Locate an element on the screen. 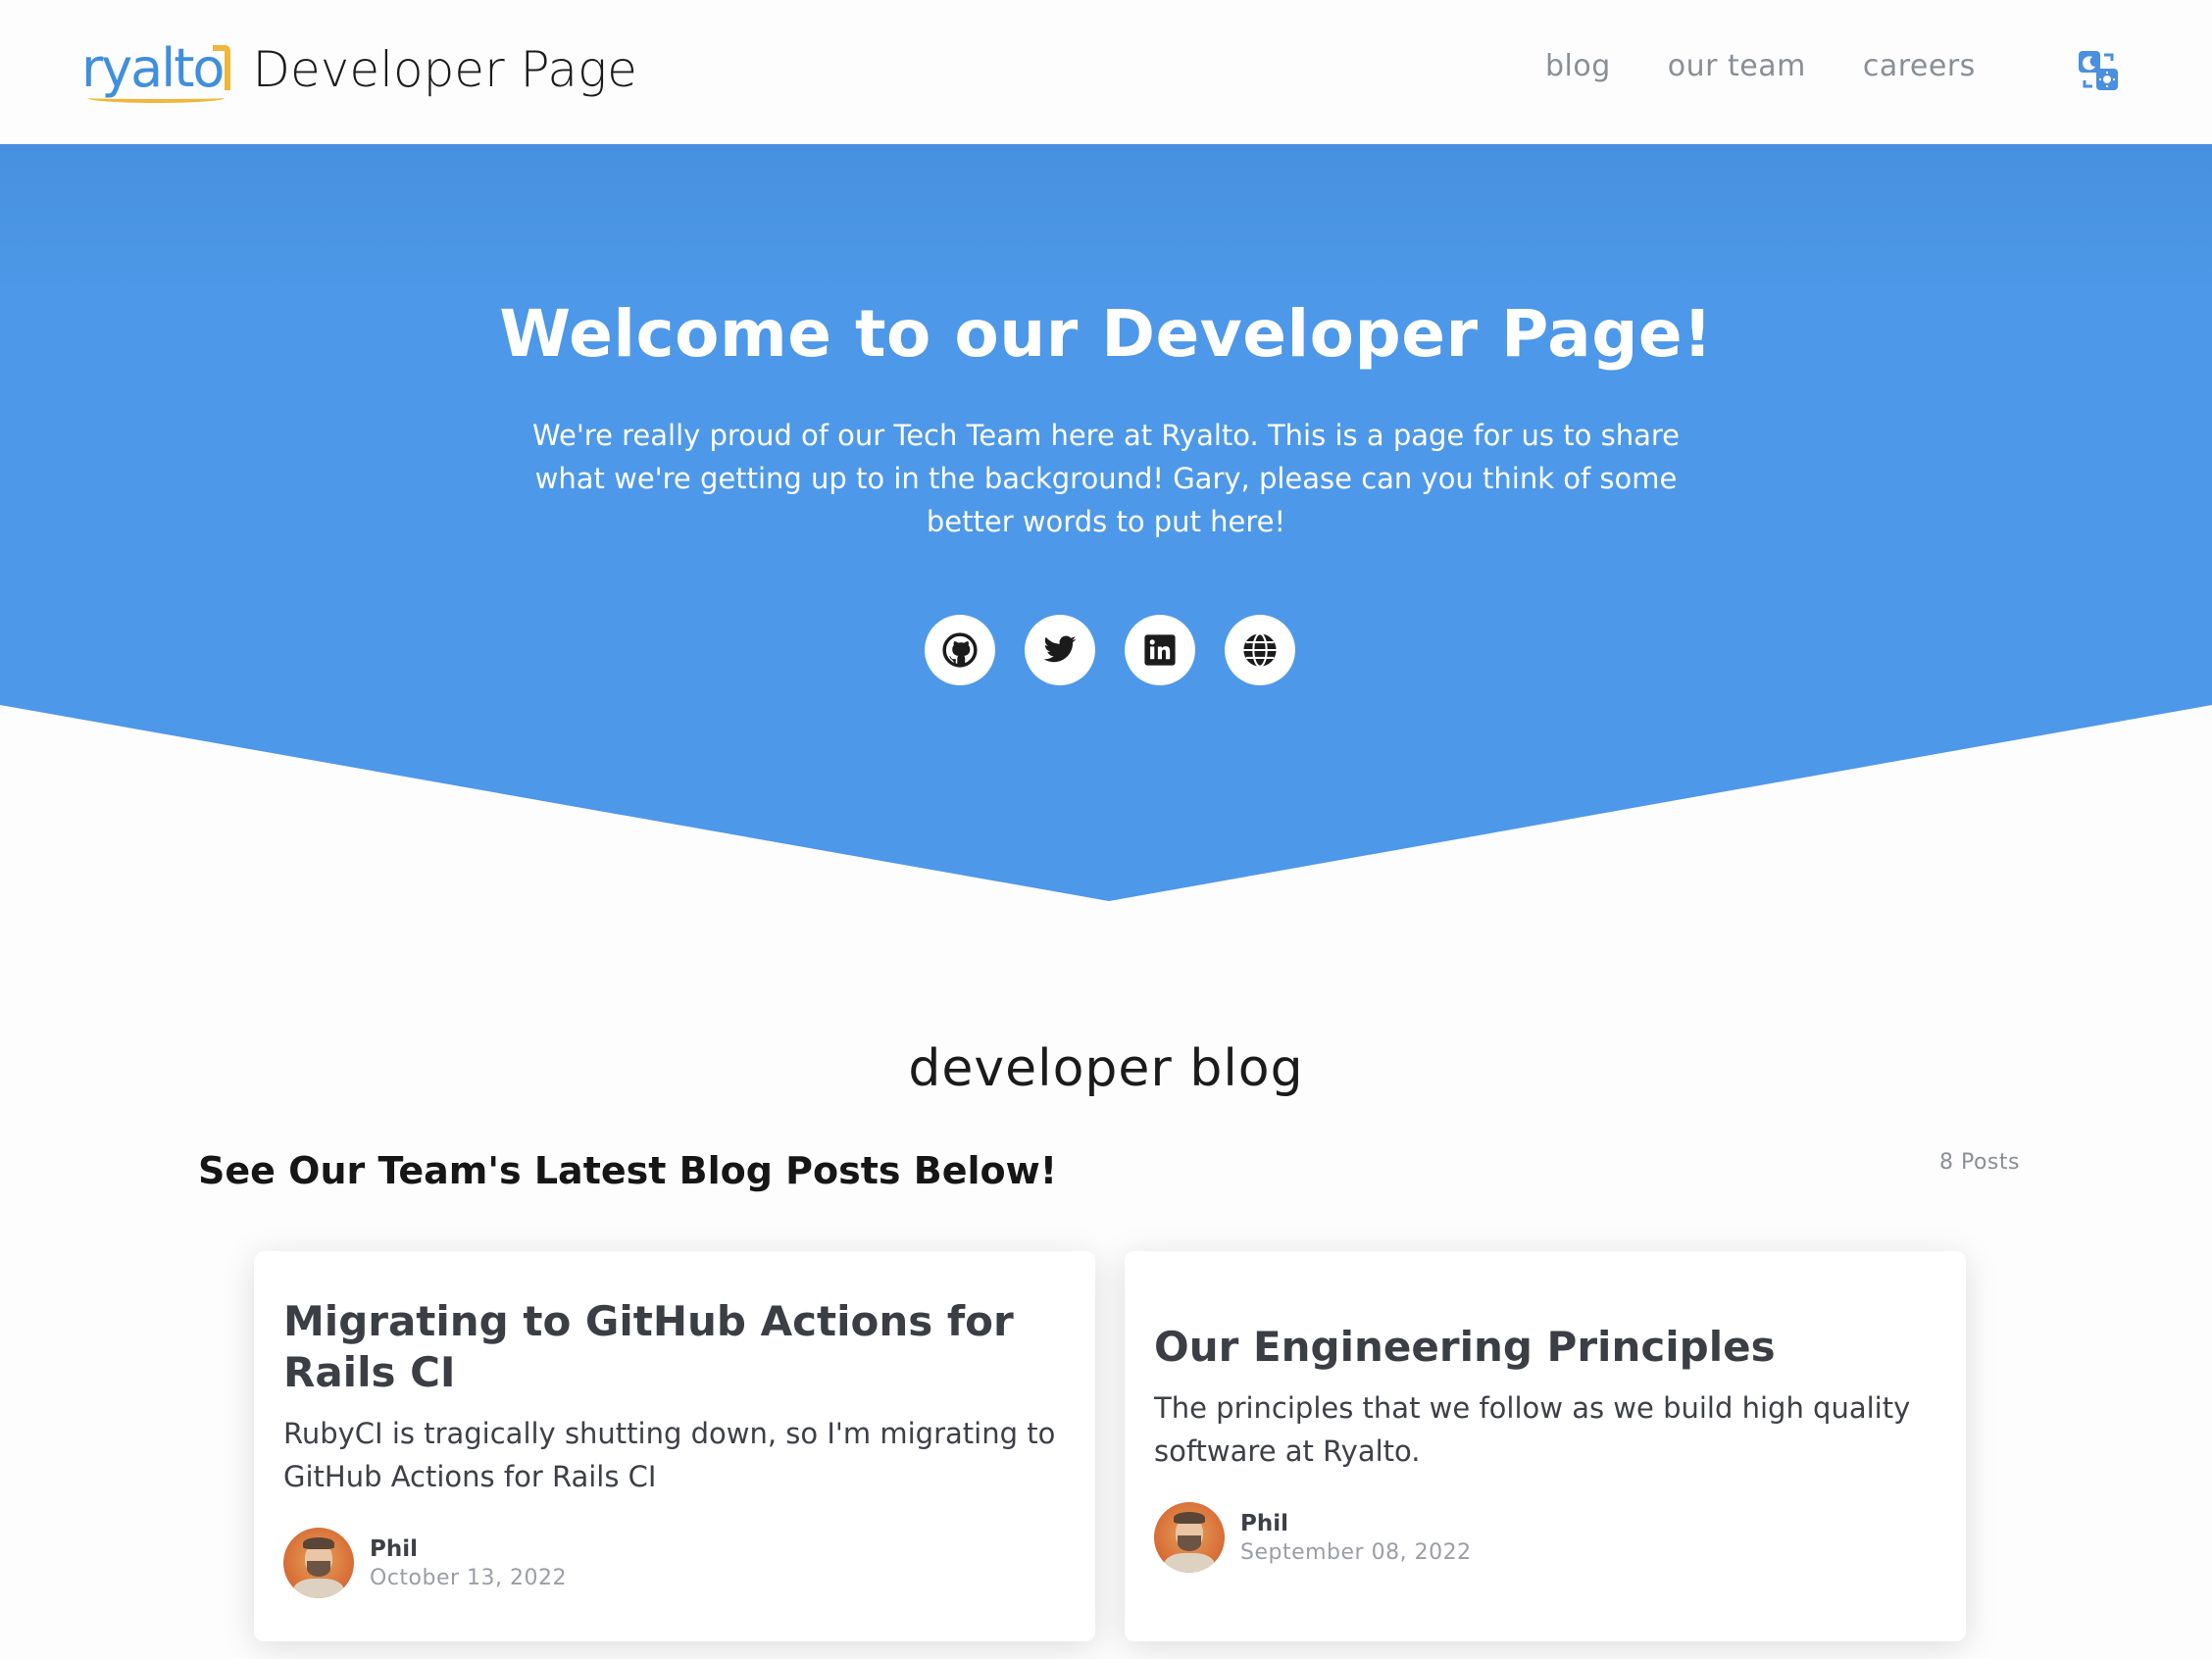 The height and width of the screenshot is (1659, 2212). logo-swoosh-icon is located at coordinates (156, 98).